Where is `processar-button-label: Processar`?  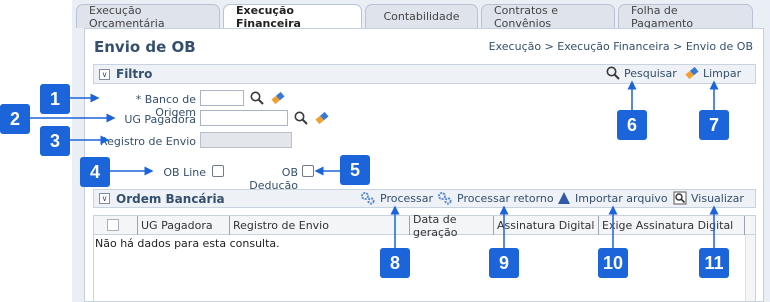
processar-button-label: Processar is located at coordinates (406, 198).